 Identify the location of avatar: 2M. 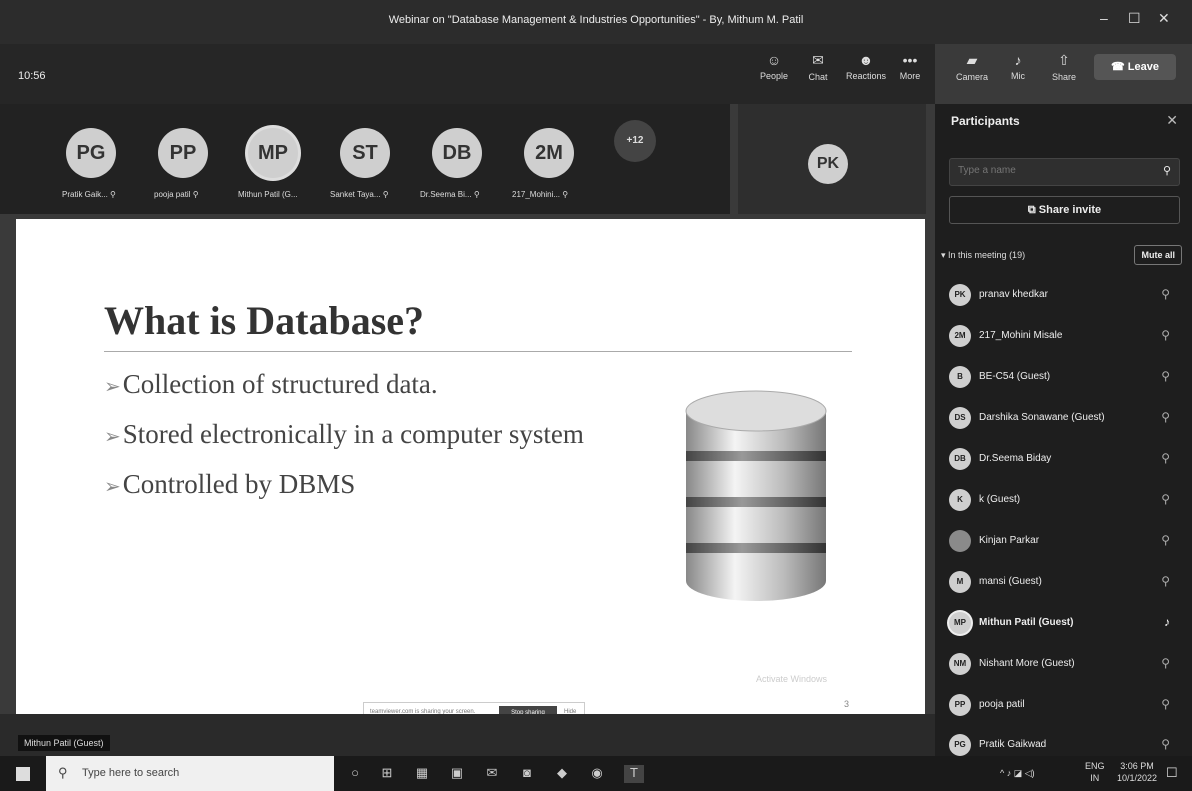
(960, 336).